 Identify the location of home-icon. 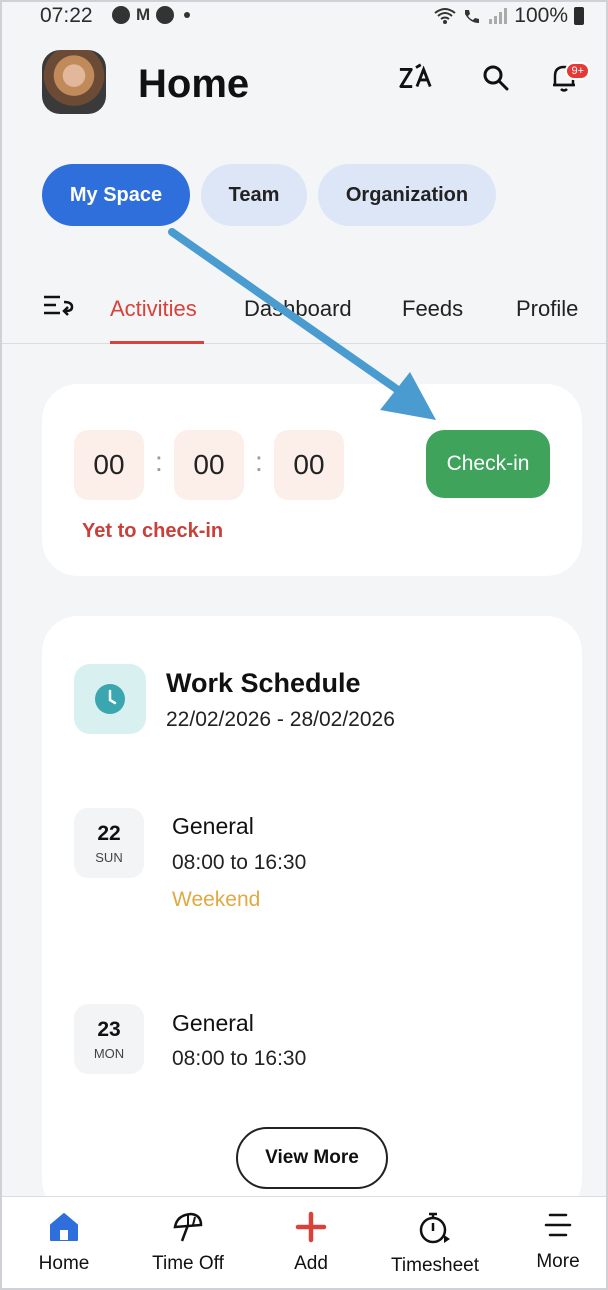
(64, 1227).